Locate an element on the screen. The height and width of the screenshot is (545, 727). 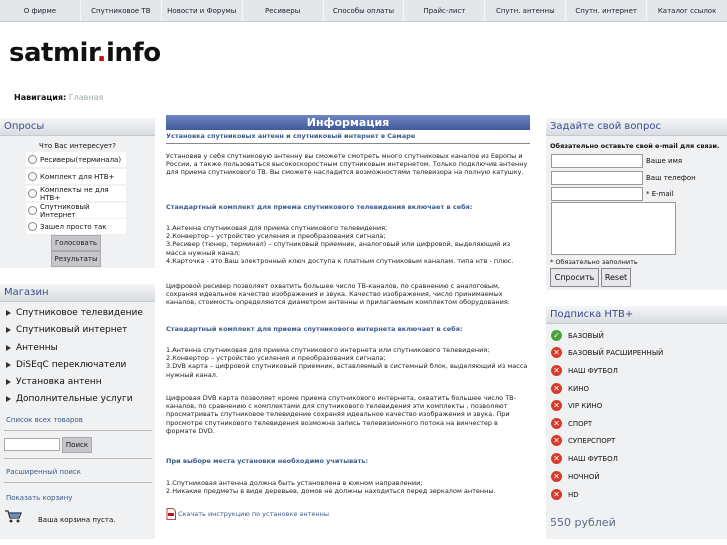
poll-question: Что Вас интересует? is located at coordinates (77, 146).